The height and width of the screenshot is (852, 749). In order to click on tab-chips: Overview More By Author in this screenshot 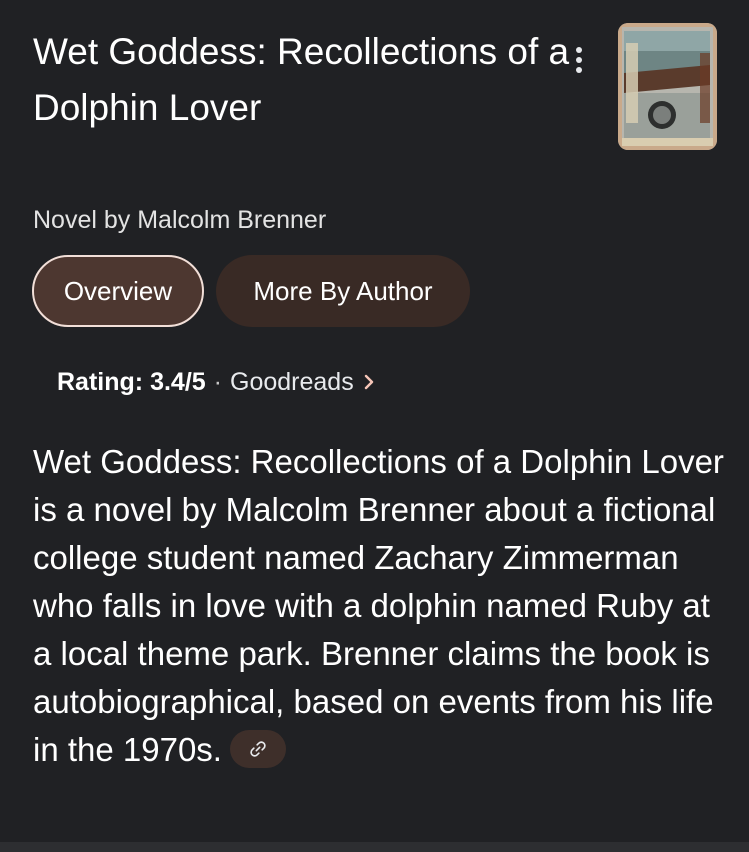, I will do `click(251, 291)`.